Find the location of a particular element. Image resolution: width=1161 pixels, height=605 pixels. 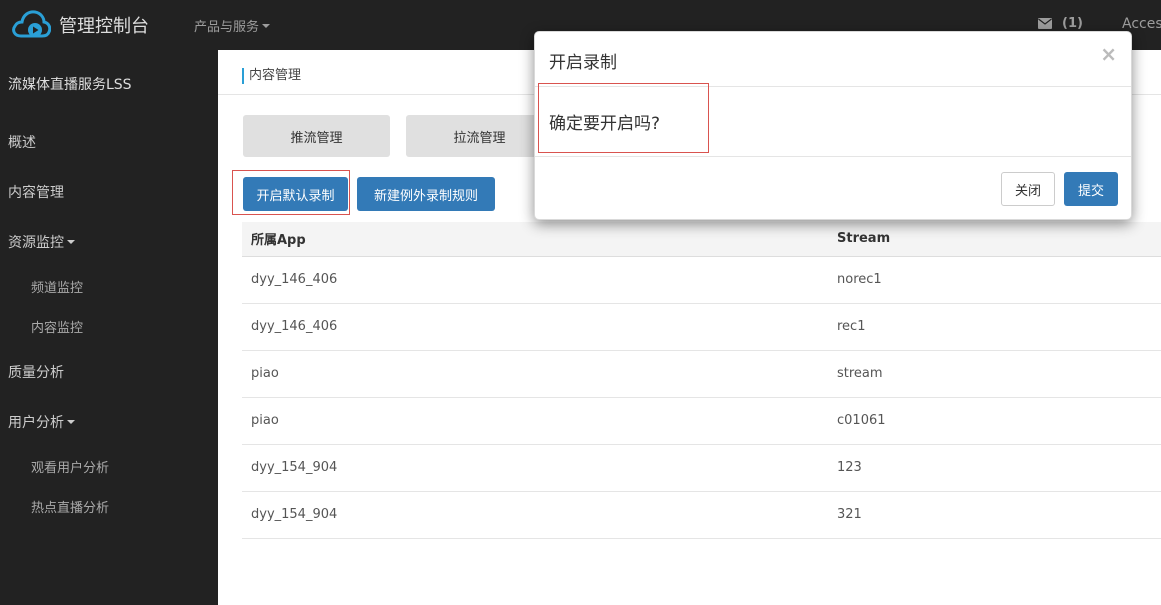

table-row: piao stream is located at coordinates (701, 374).